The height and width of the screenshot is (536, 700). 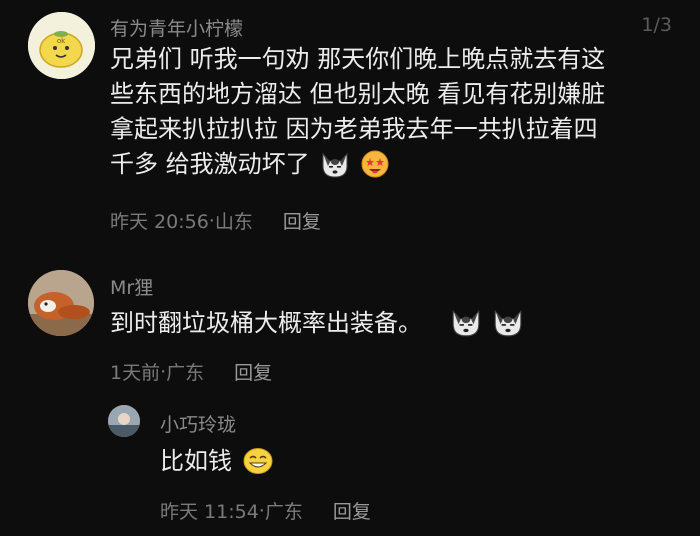 I want to click on comment-text: 比如钱, so click(x=420, y=464).